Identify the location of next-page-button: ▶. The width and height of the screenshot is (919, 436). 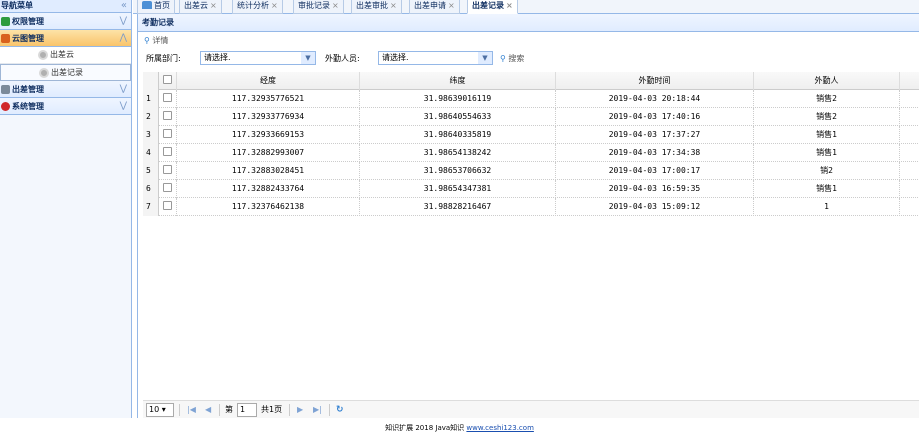
(300, 410).